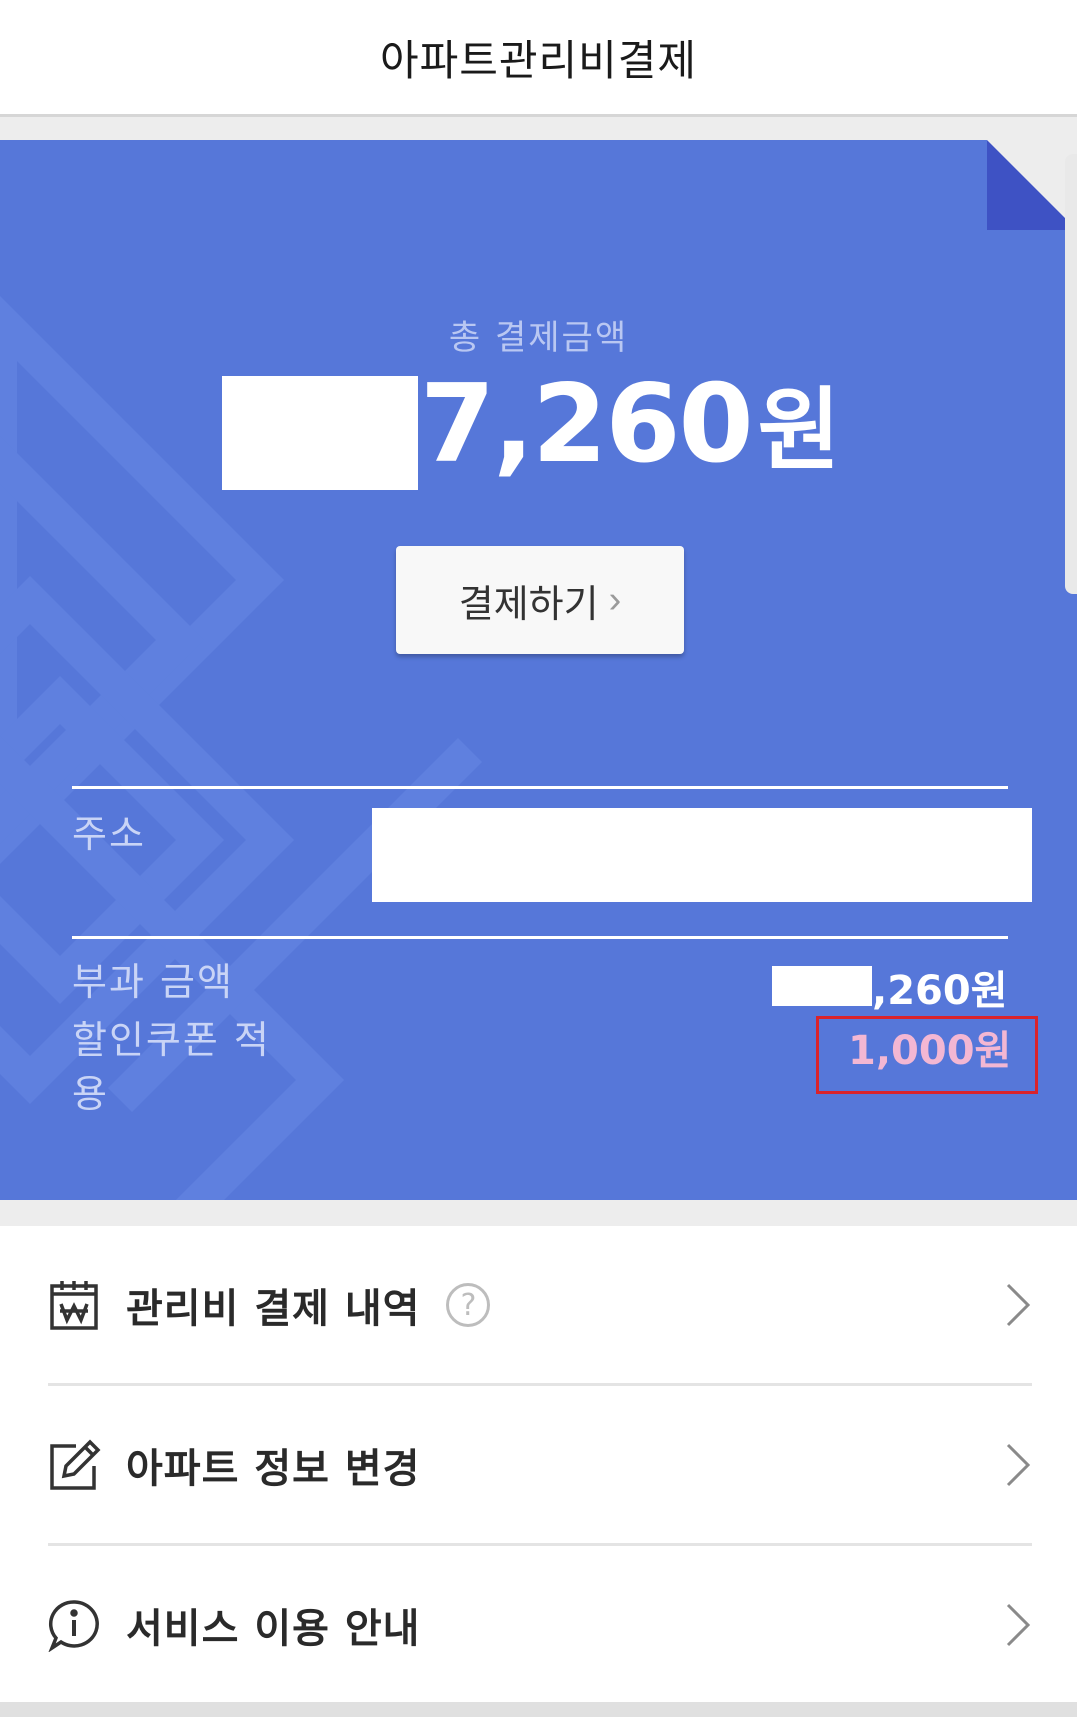 The height and width of the screenshot is (1717, 1077). I want to click on redacted-address-block, so click(702, 855).